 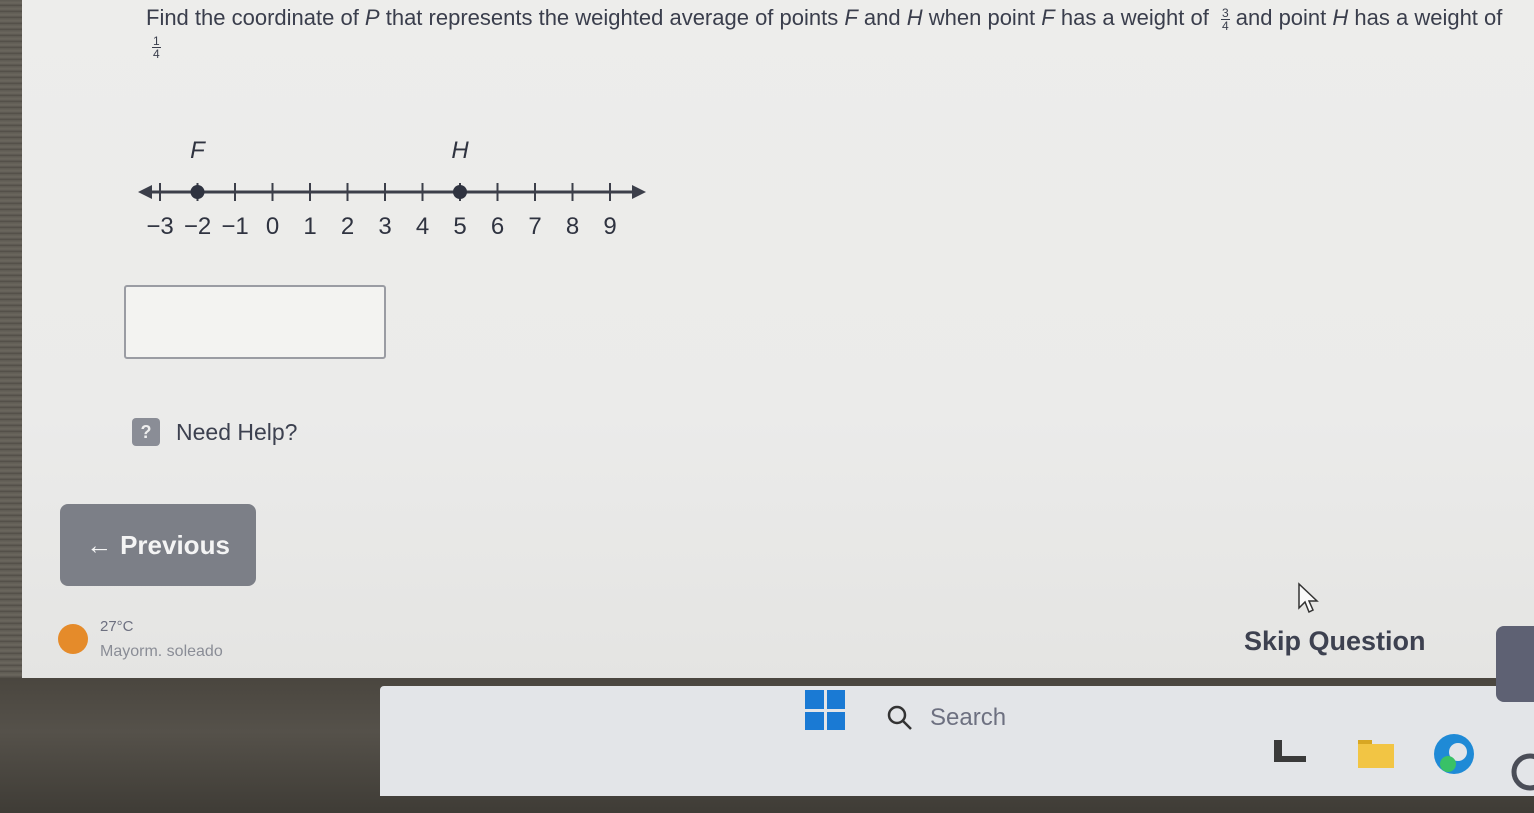 What do you see at coordinates (198, 150) in the screenshot?
I see `point-label-f: F` at bounding box center [198, 150].